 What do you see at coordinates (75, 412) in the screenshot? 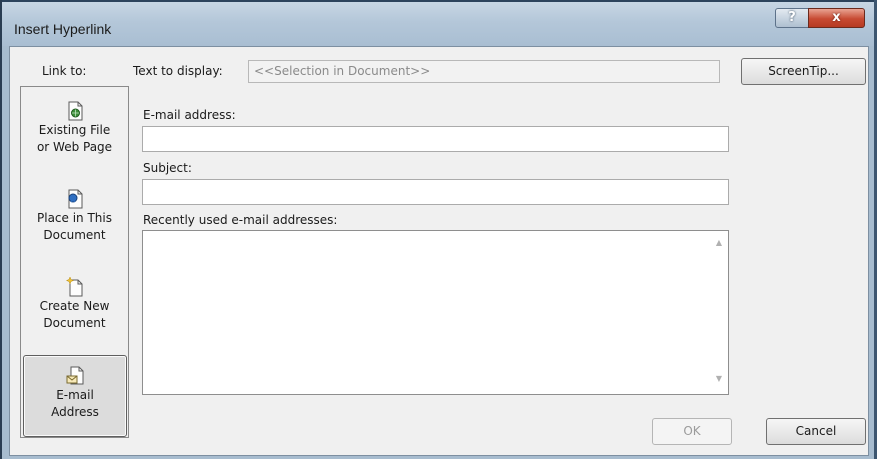
I see `link-item-label-line2: Address` at bounding box center [75, 412].